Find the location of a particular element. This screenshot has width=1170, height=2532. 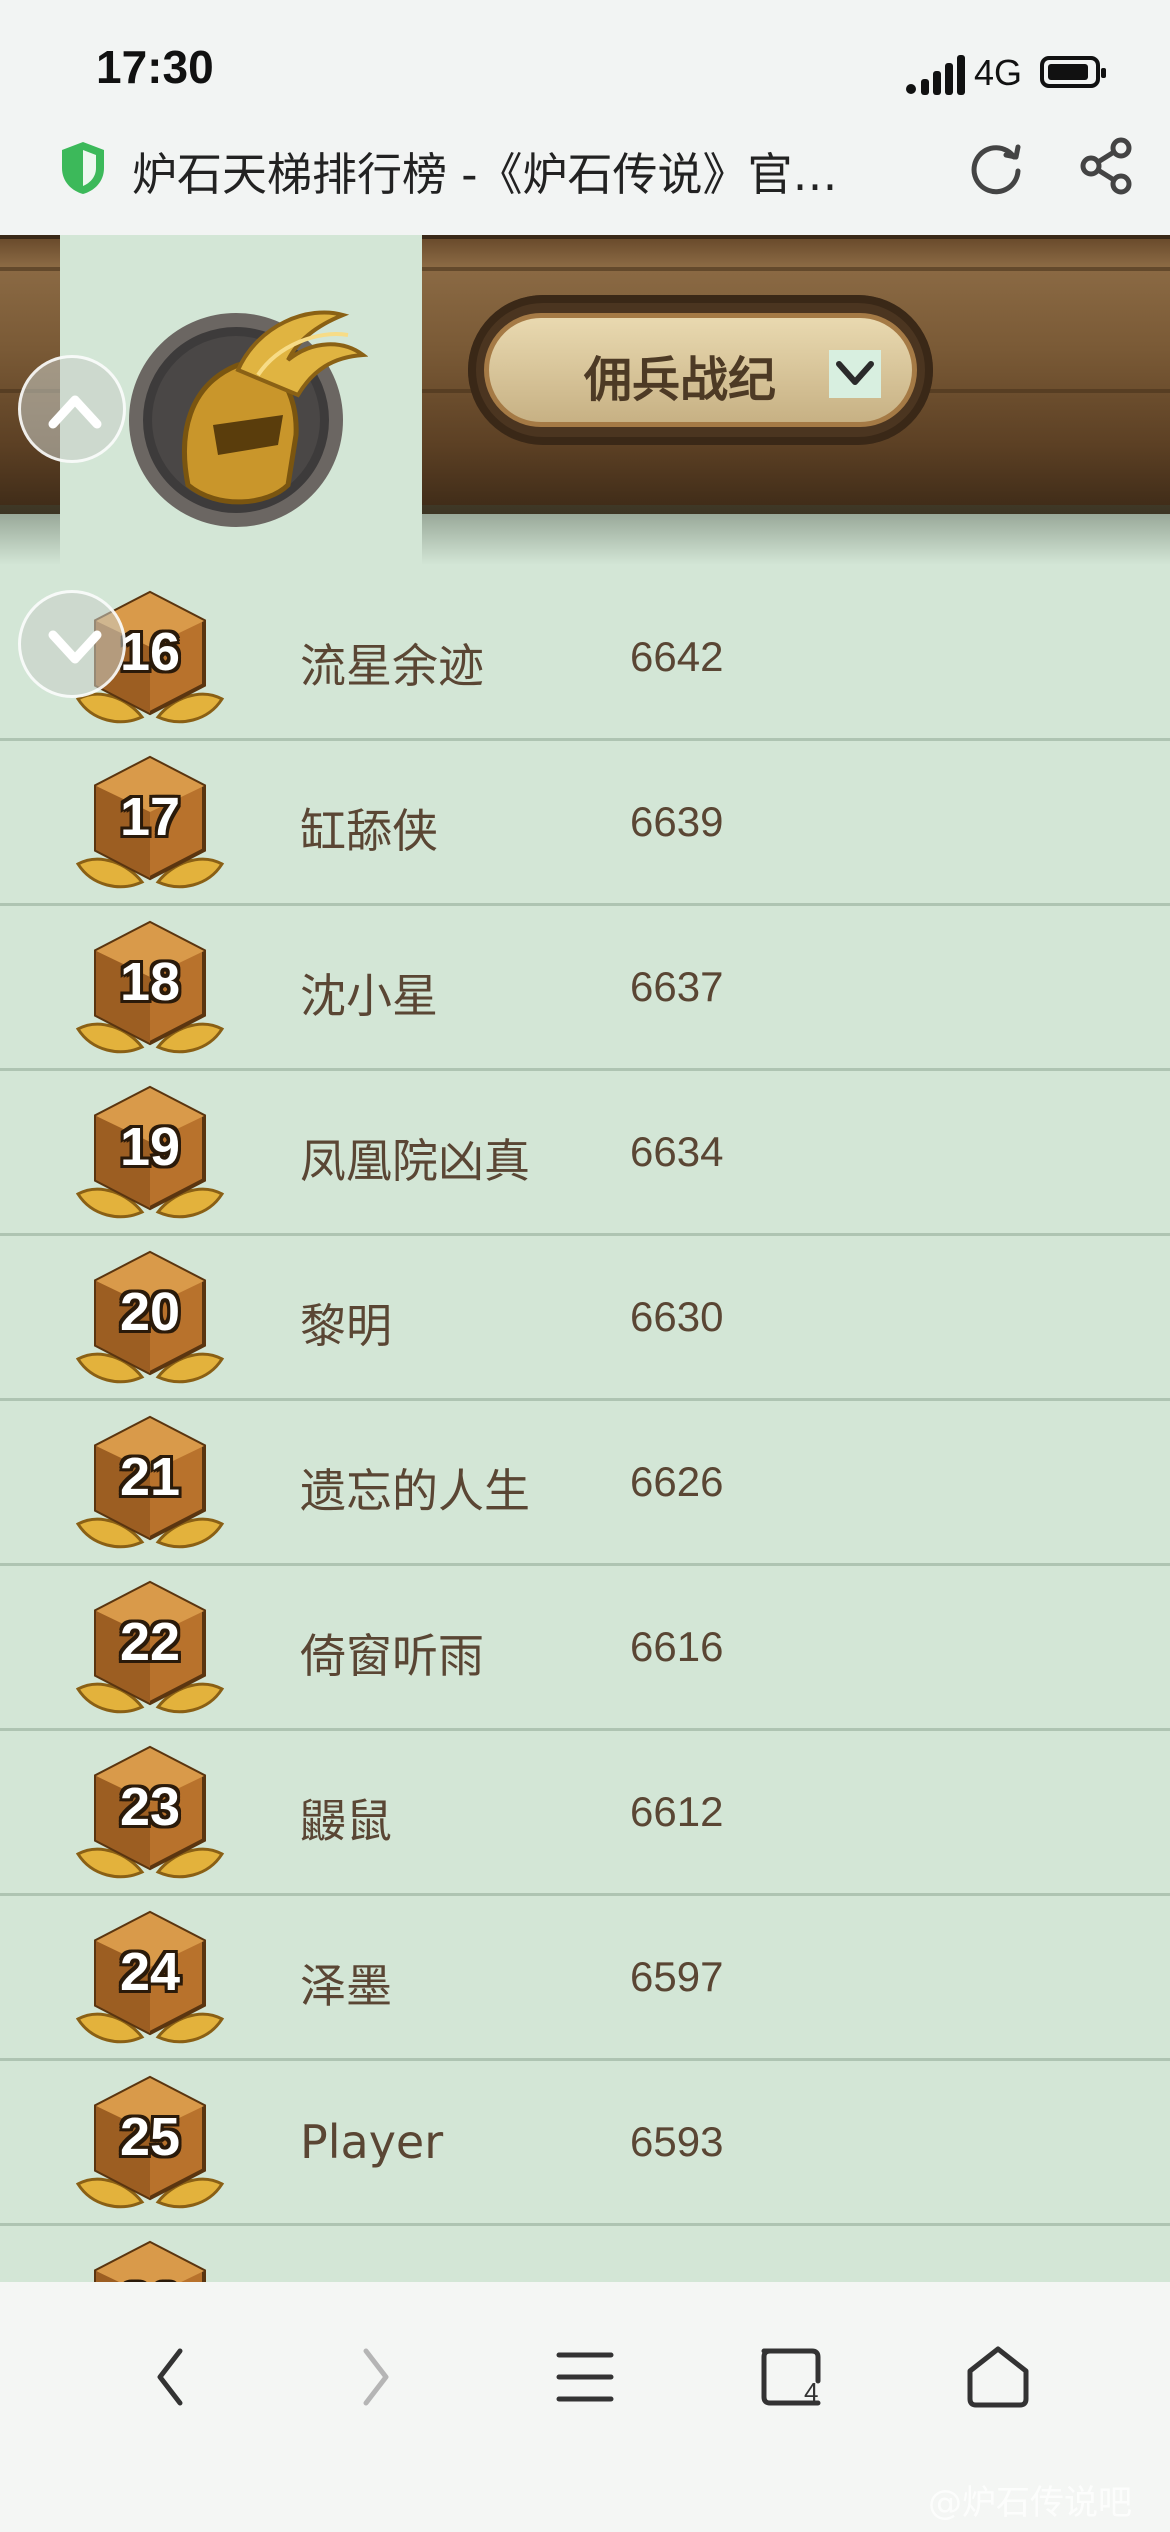

chevron-down-icon is located at coordinates (855, 374).